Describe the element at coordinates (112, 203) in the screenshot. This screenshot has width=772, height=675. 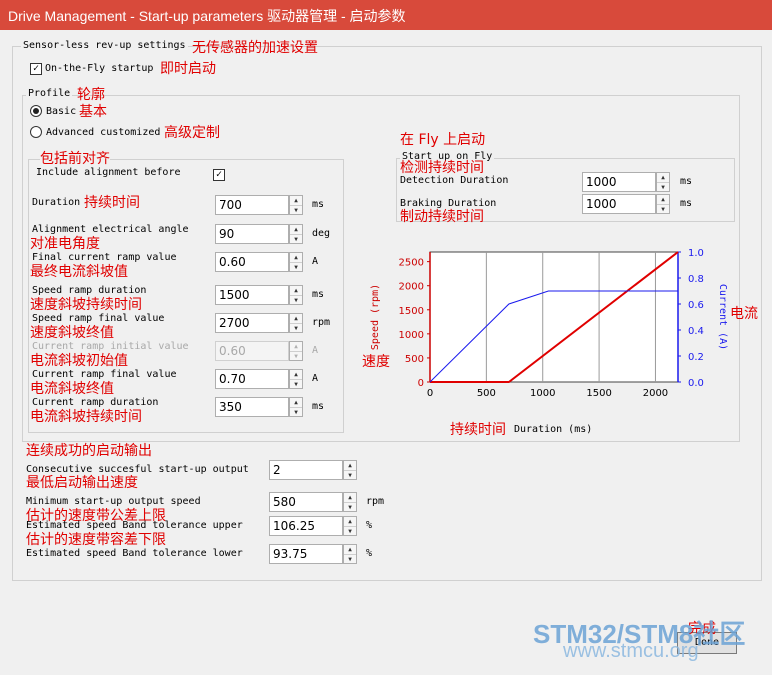
I see `duration-annotation: 持续时间` at that location.